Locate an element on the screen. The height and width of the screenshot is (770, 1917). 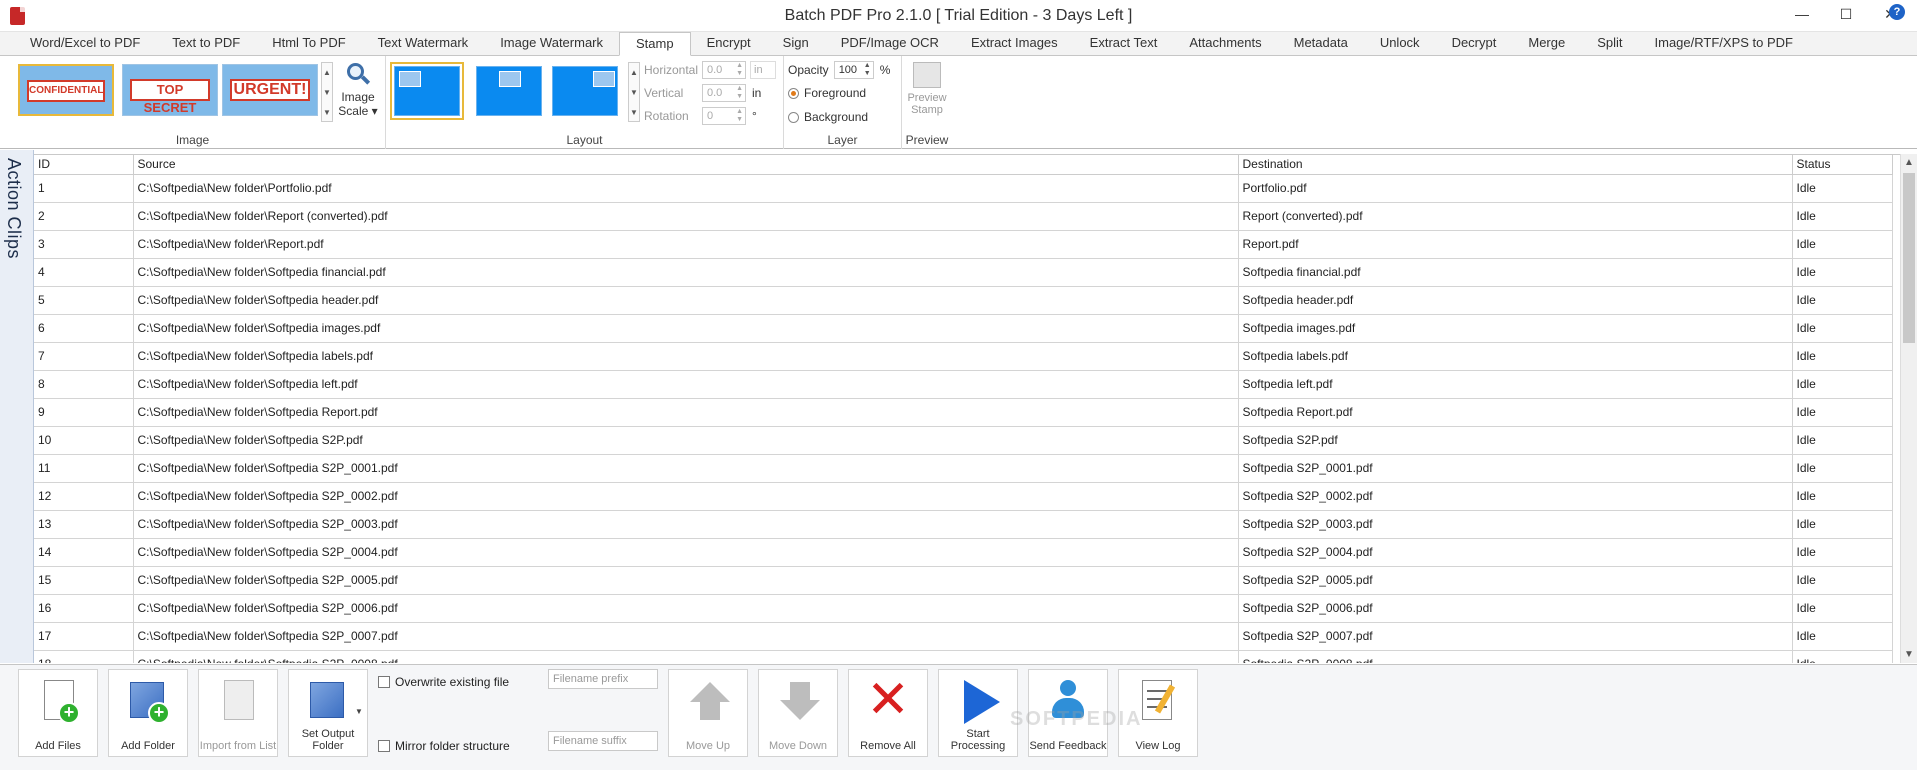
column-header-destination: Destination is located at coordinates (1515, 165).